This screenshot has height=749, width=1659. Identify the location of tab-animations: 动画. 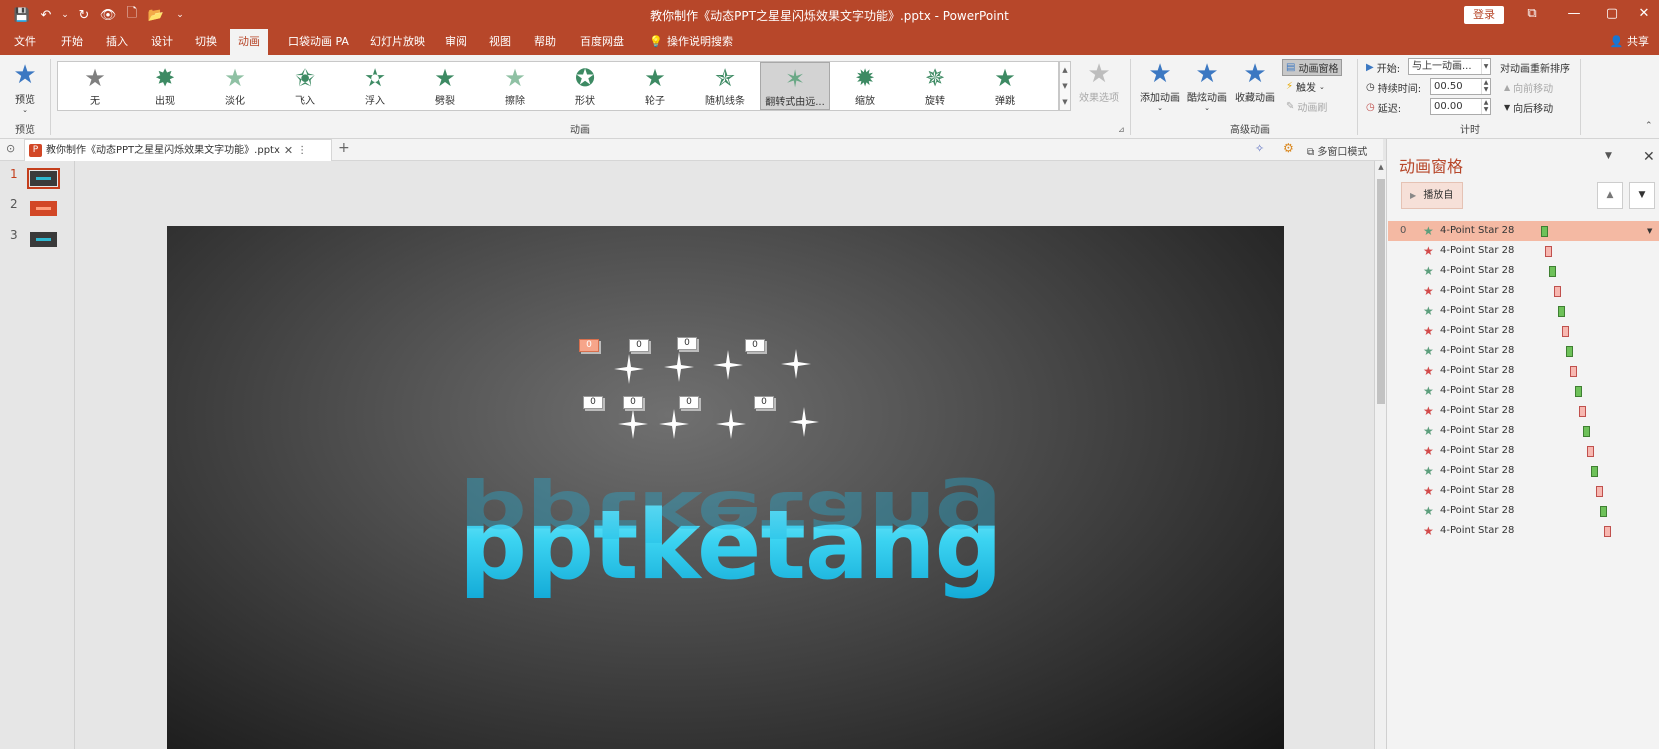
(249, 42).